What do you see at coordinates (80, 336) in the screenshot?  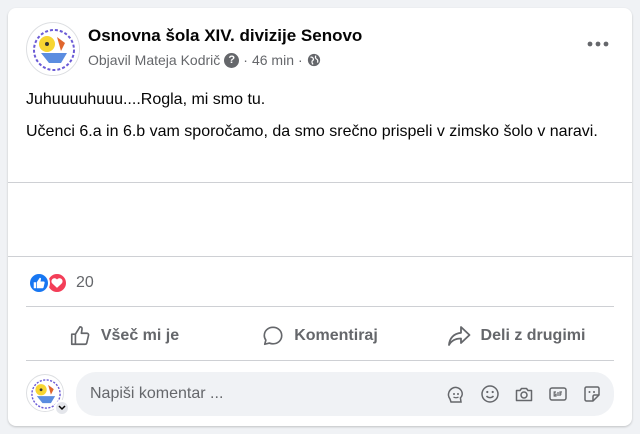 I see `thumbs-up-icon` at bounding box center [80, 336].